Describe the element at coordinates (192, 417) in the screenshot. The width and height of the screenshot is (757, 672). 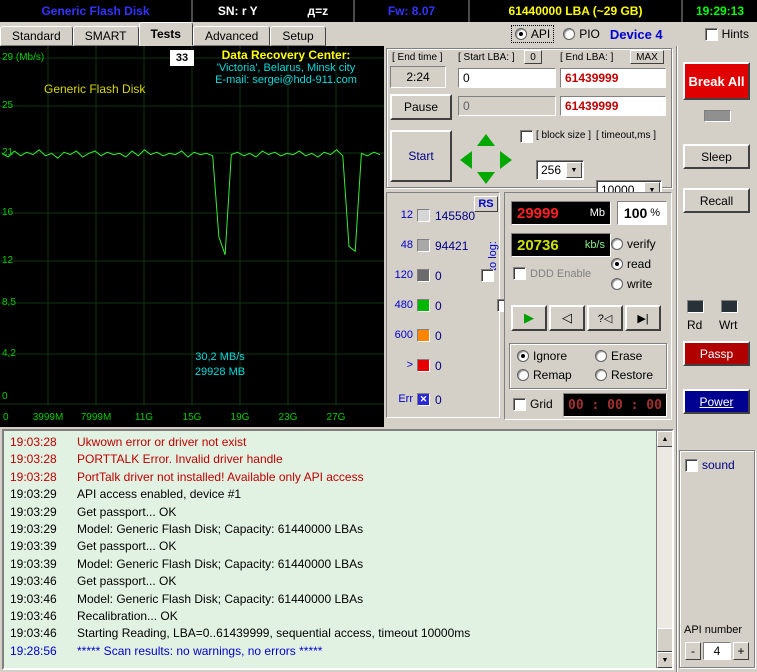
I see `x-tick: 15G` at that location.